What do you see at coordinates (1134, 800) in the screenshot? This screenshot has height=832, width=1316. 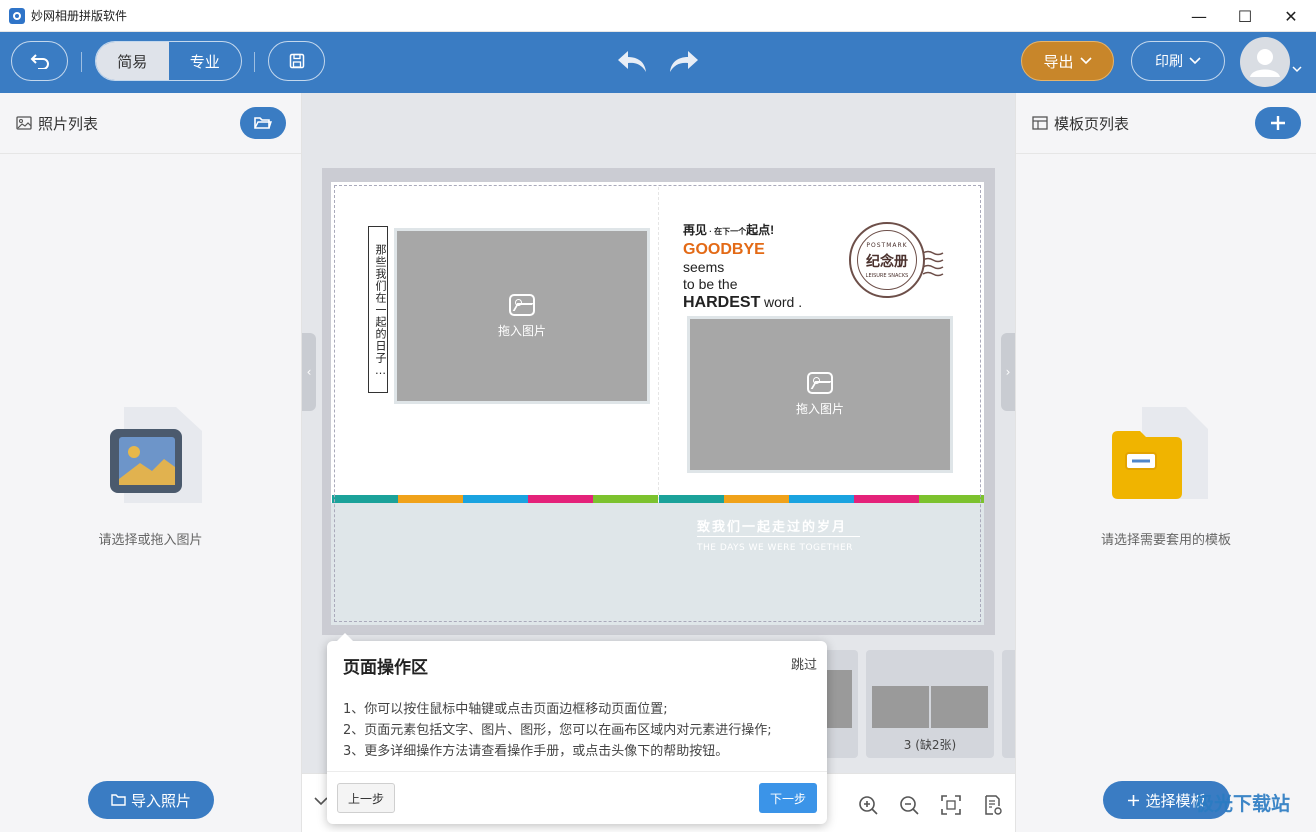 I see `plus-icon` at bounding box center [1134, 800].